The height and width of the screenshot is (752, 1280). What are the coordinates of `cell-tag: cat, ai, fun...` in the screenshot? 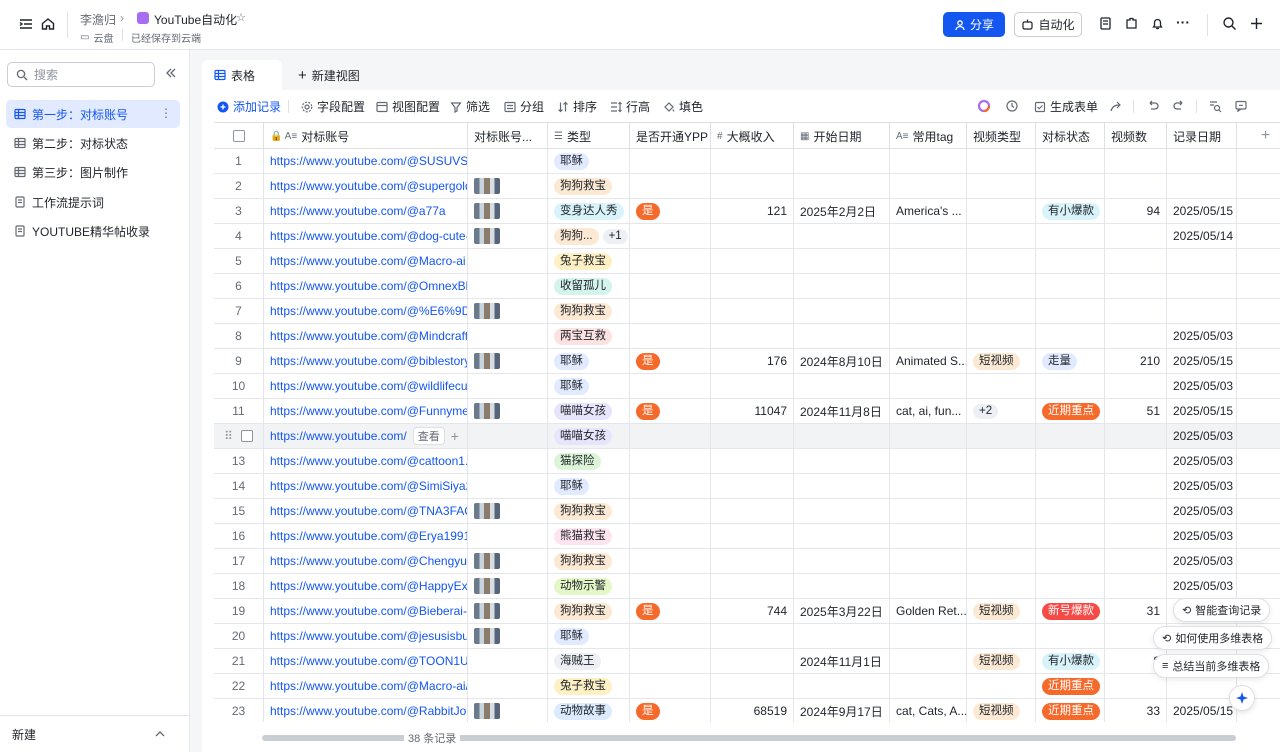 It's located at (928, 411).